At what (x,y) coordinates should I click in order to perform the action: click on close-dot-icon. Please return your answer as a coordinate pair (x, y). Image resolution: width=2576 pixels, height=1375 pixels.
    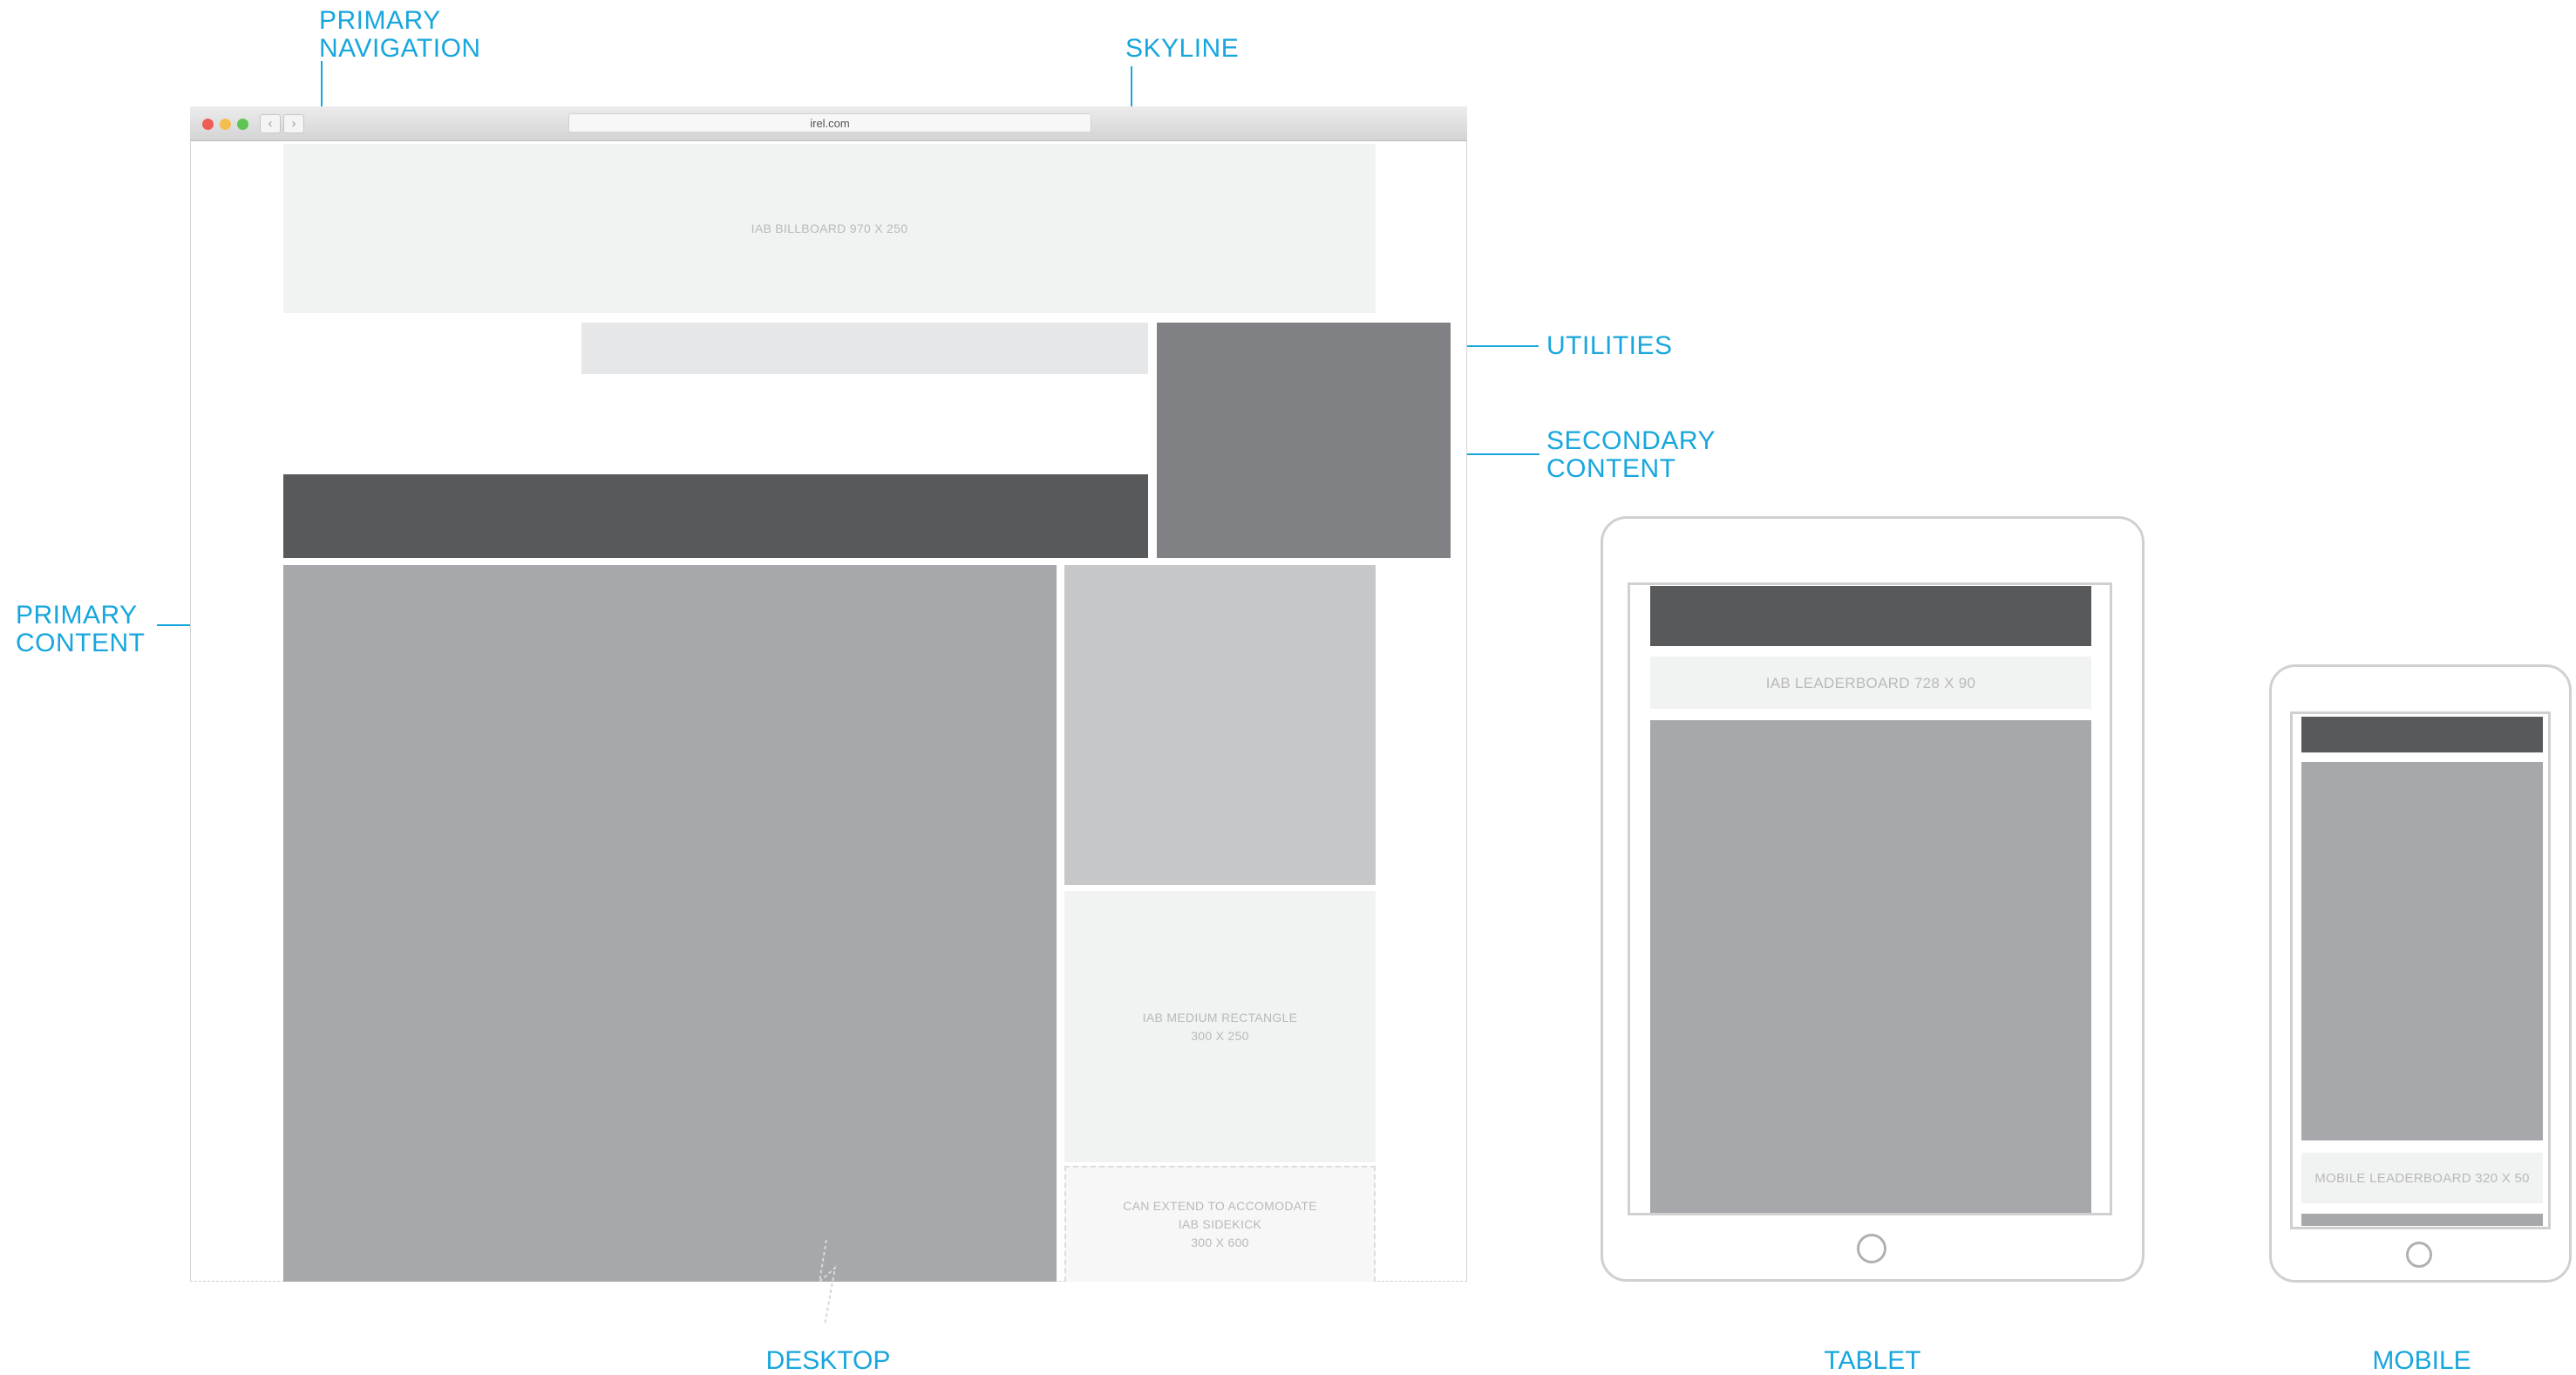
    Looking at the image, I should click on (208, 124).